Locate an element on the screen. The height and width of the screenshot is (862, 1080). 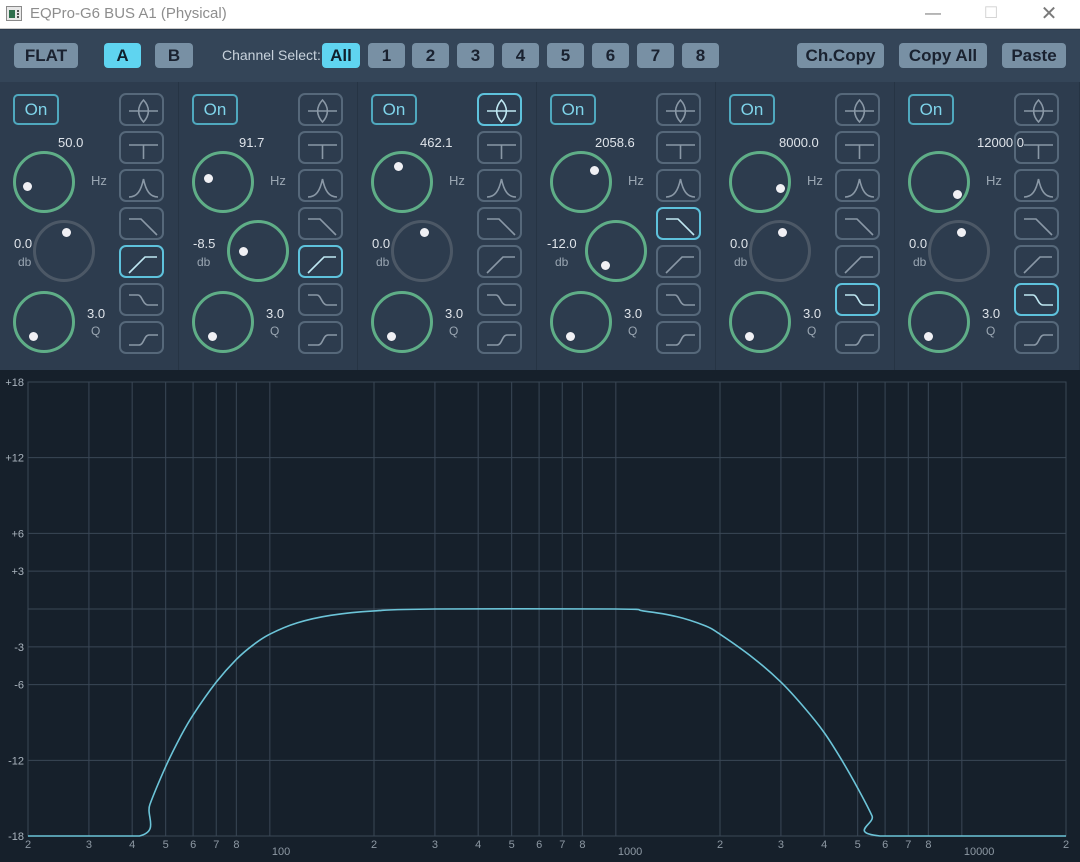
copy-all-button: Copy All is located at coordinates (943, 55).